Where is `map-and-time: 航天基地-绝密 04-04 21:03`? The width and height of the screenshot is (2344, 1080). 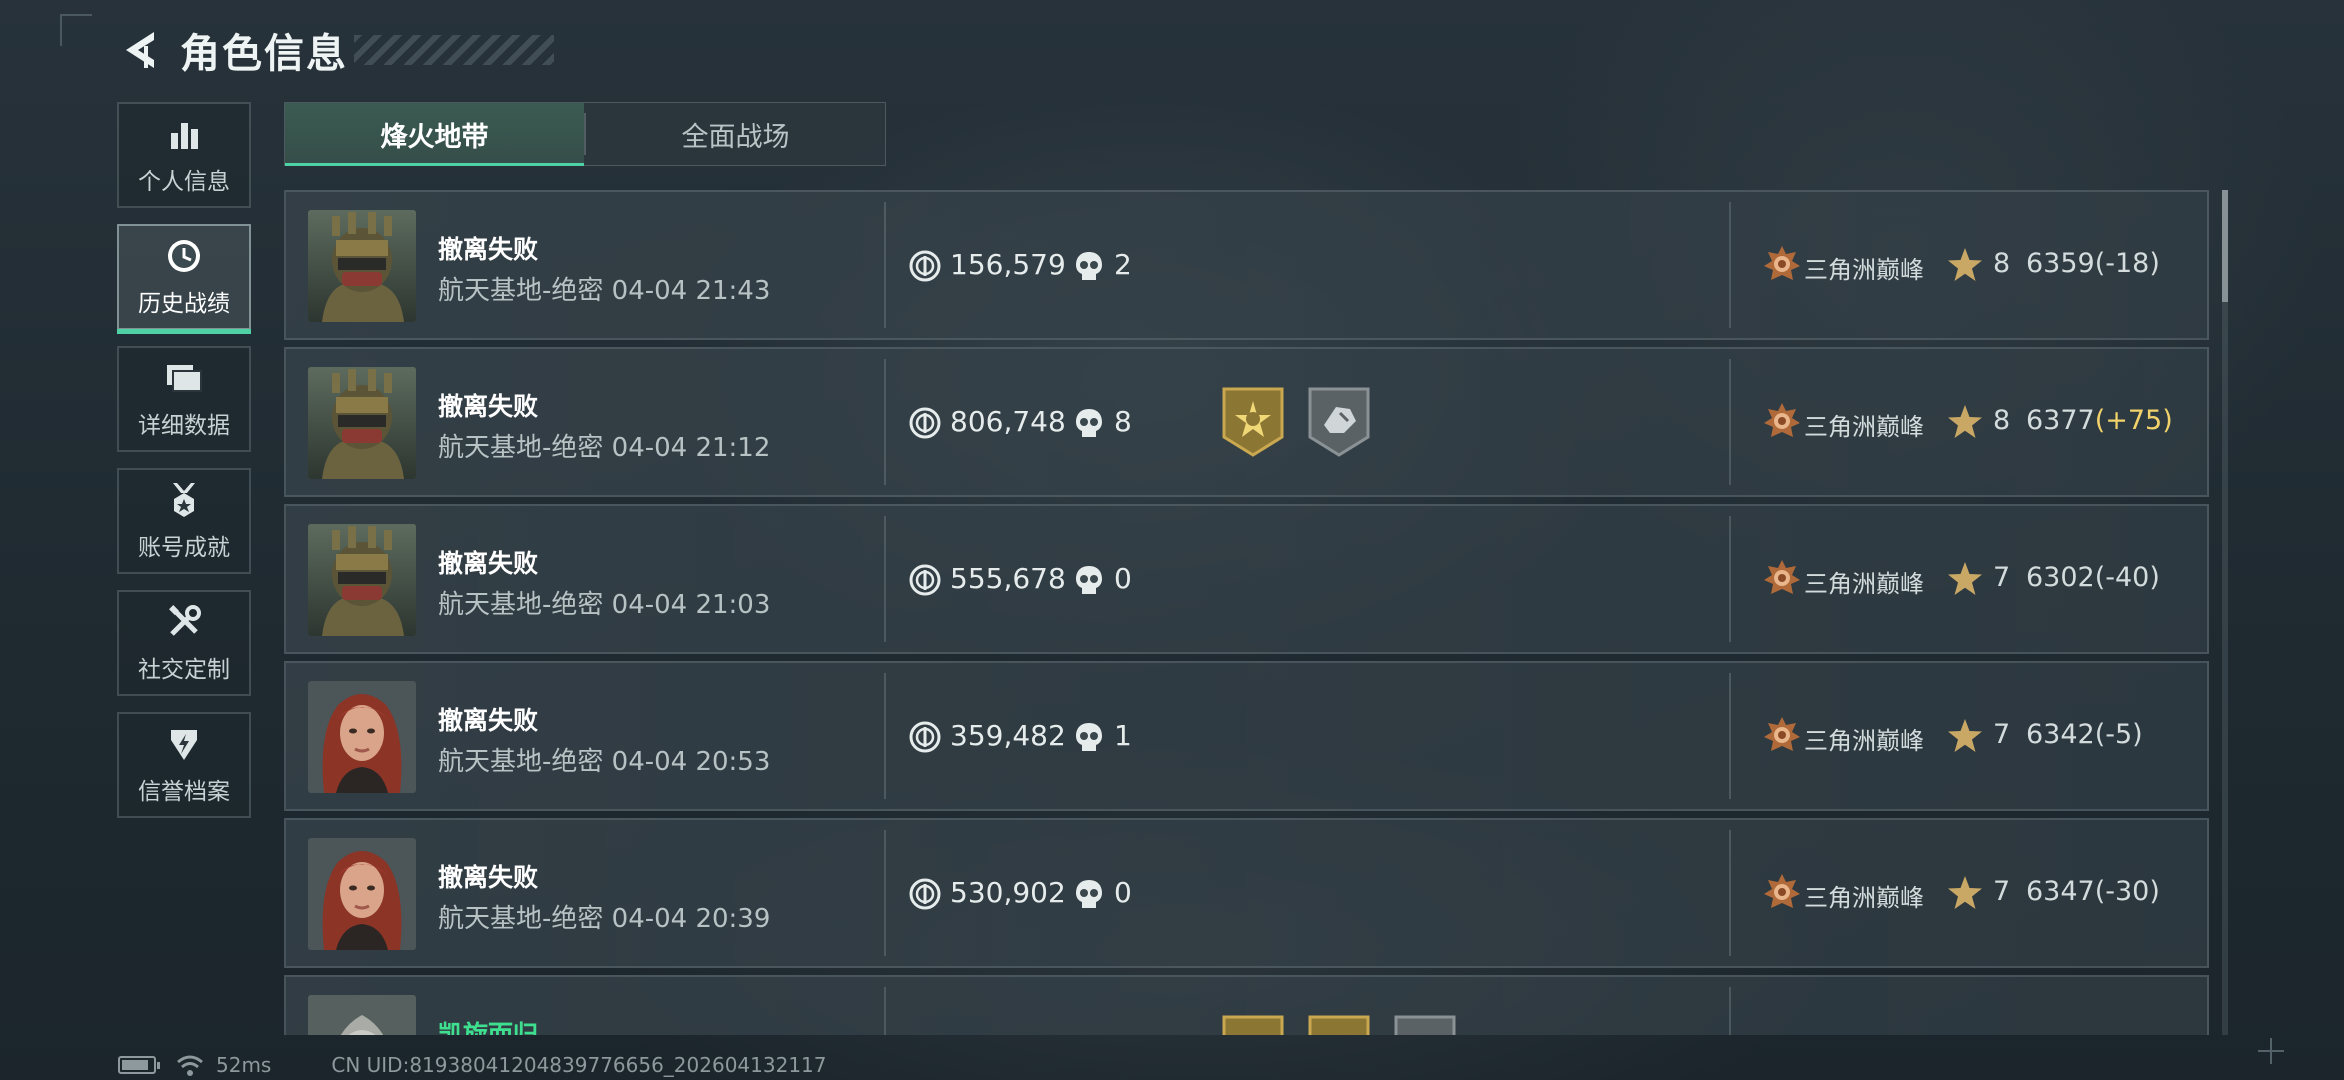
map-and-time: 航天基地-绝密 04-04 21:03 is located at coordinates (604, 605).